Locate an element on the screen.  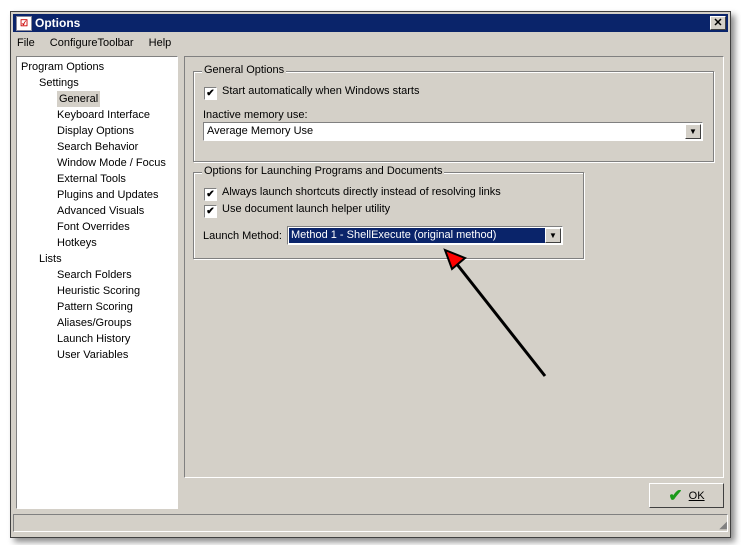
arrow-shaft is located at coordinates (500, 319).